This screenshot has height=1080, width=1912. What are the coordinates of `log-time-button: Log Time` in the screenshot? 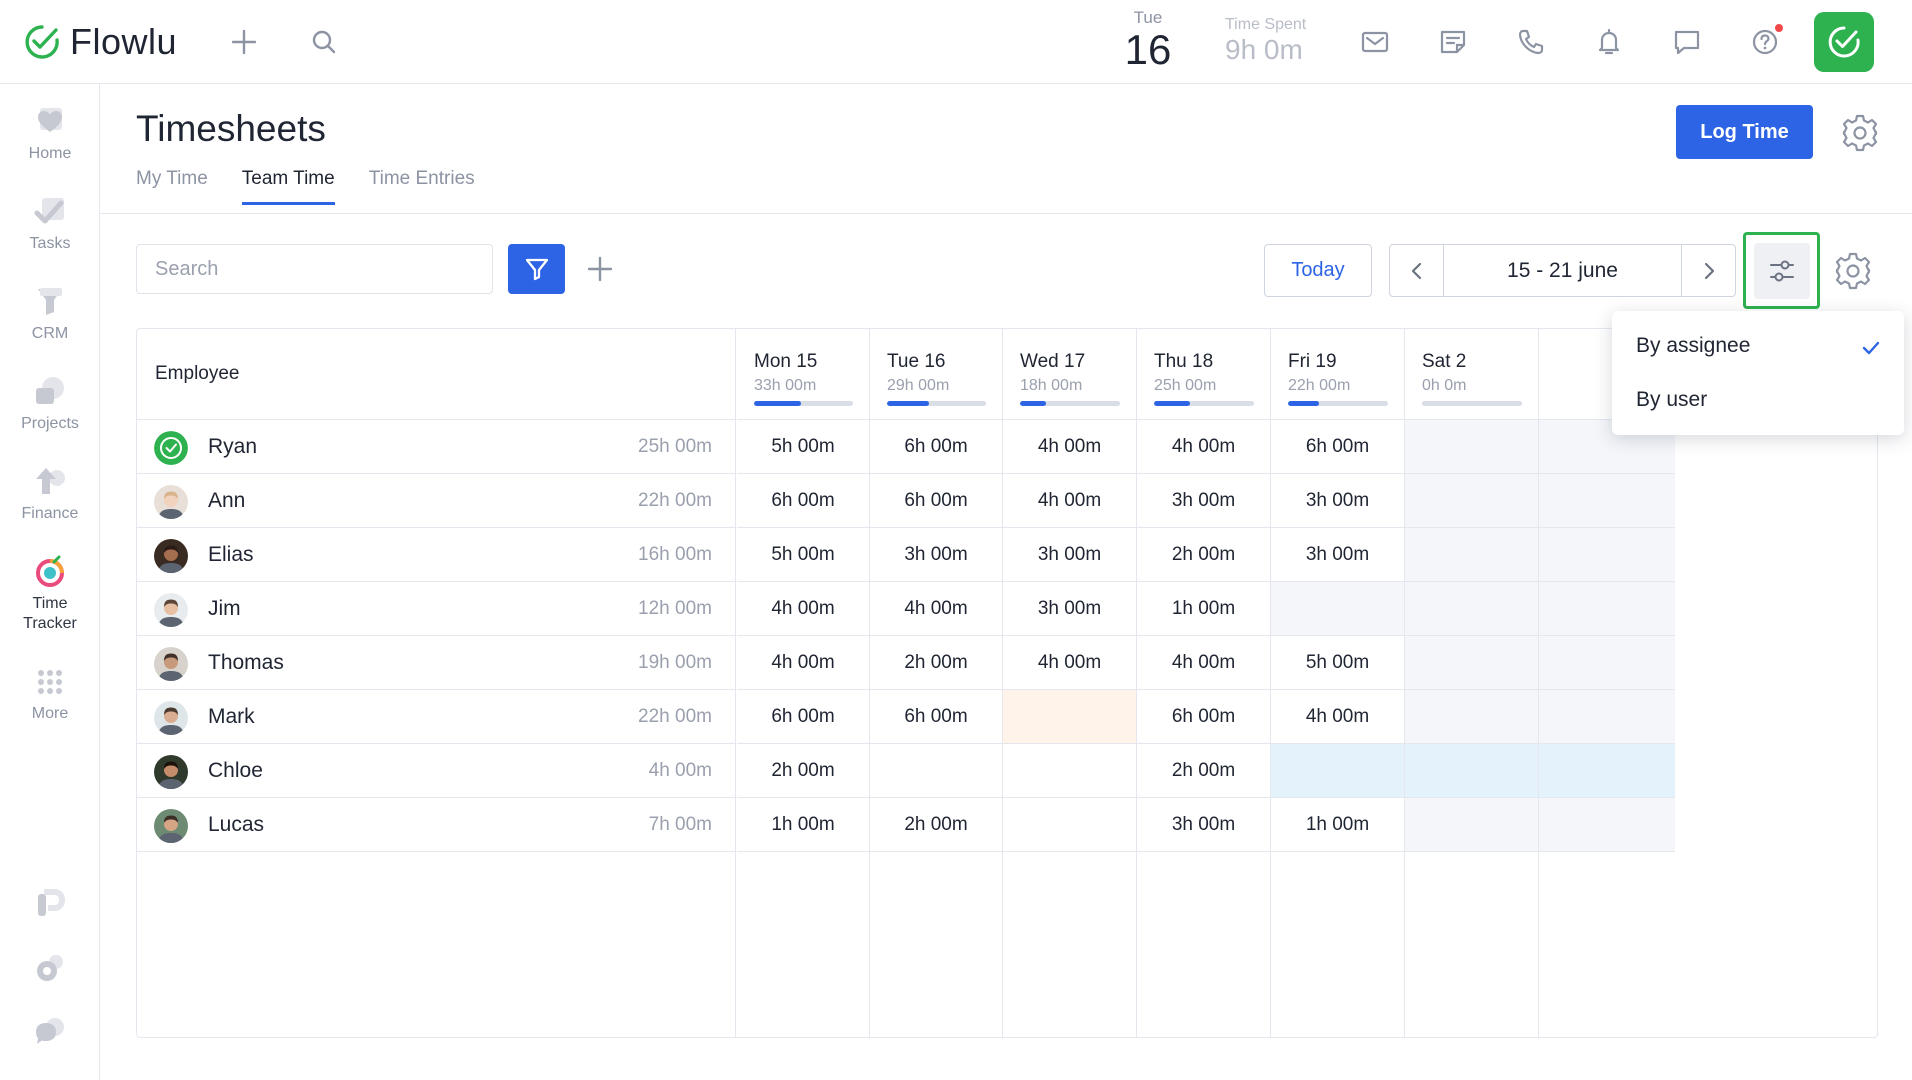 It's located at (1744, 132).